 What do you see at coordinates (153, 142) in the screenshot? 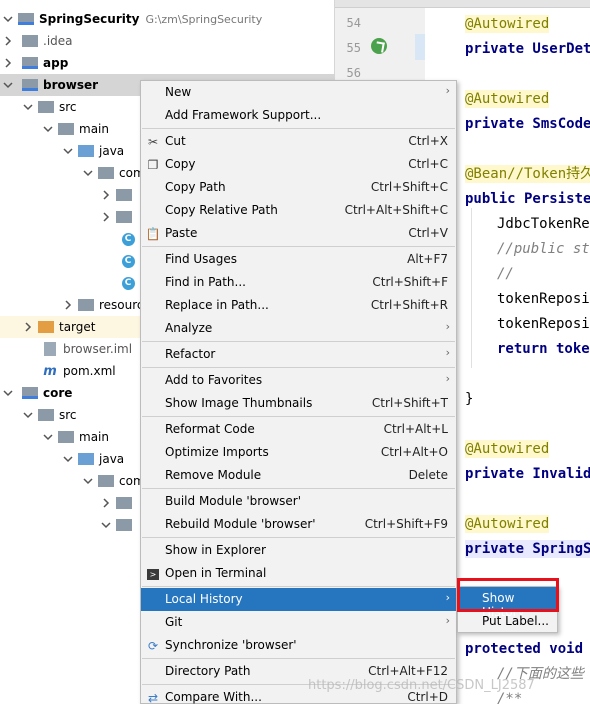
I see `scissors-icon: ✂` at bounding box center [153, 142].